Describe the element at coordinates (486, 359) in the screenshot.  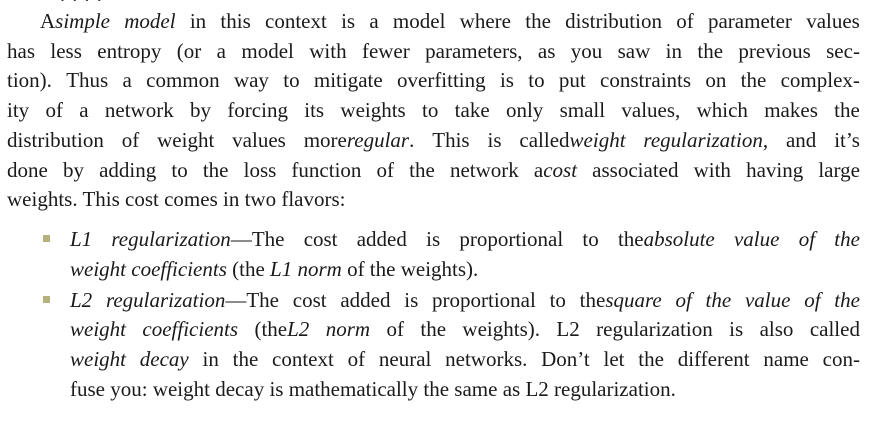
I see `word: networks.` at that location.